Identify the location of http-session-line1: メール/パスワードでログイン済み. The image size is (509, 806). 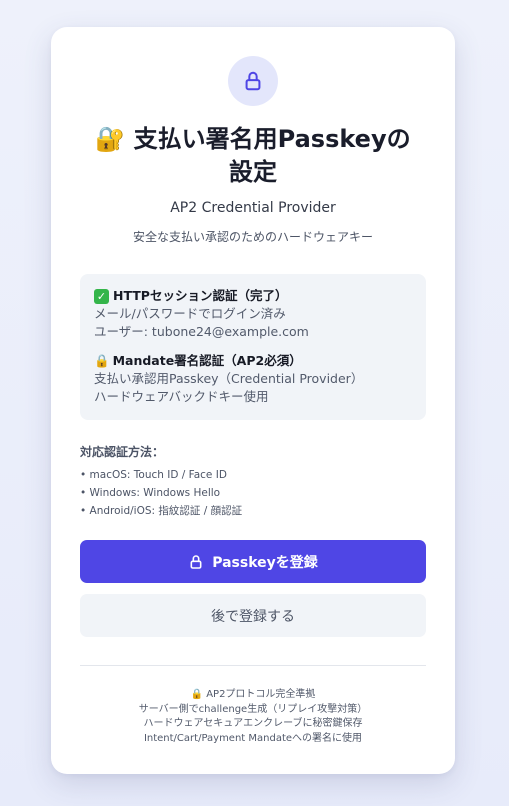
(190, 313).